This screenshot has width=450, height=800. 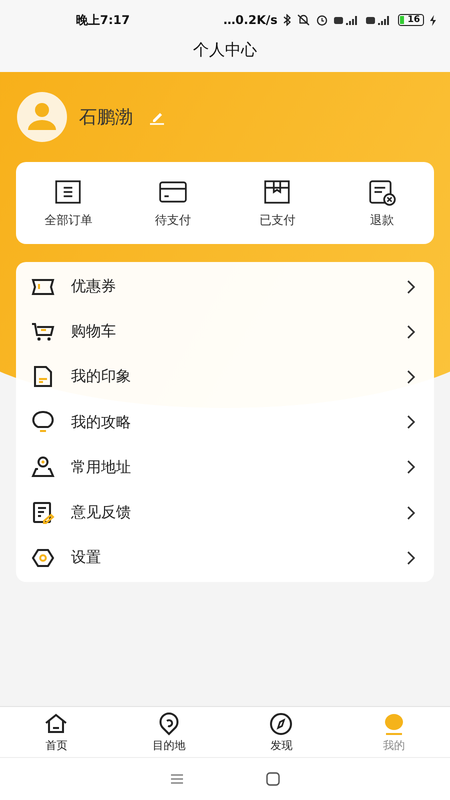 What do you see at coordinates (322, 20) in the screenshot?
I see `alarm-icon` at bounding box center [322, 20].